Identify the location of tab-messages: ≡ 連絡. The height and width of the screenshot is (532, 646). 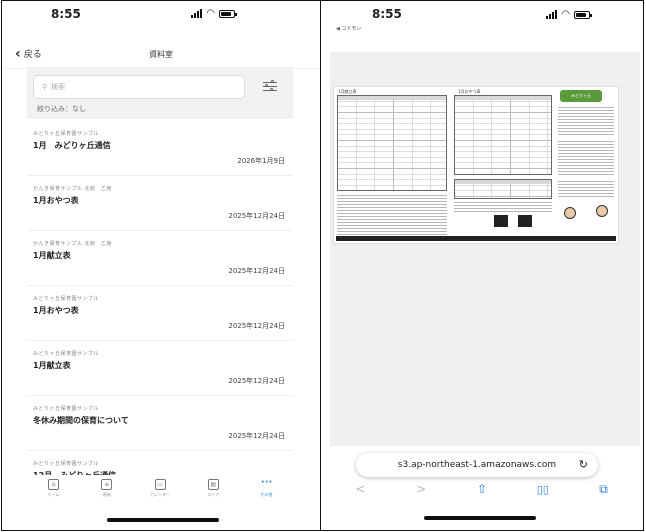
(106, 495).